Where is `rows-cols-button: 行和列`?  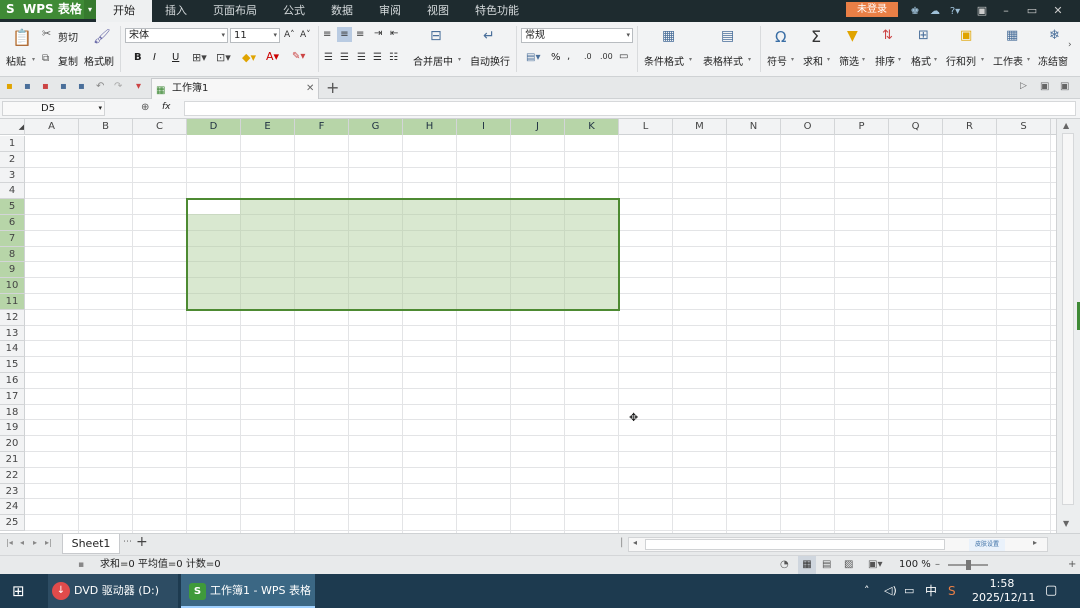
rows-cols-button: 行和列 is located at coordinates (961, 60).